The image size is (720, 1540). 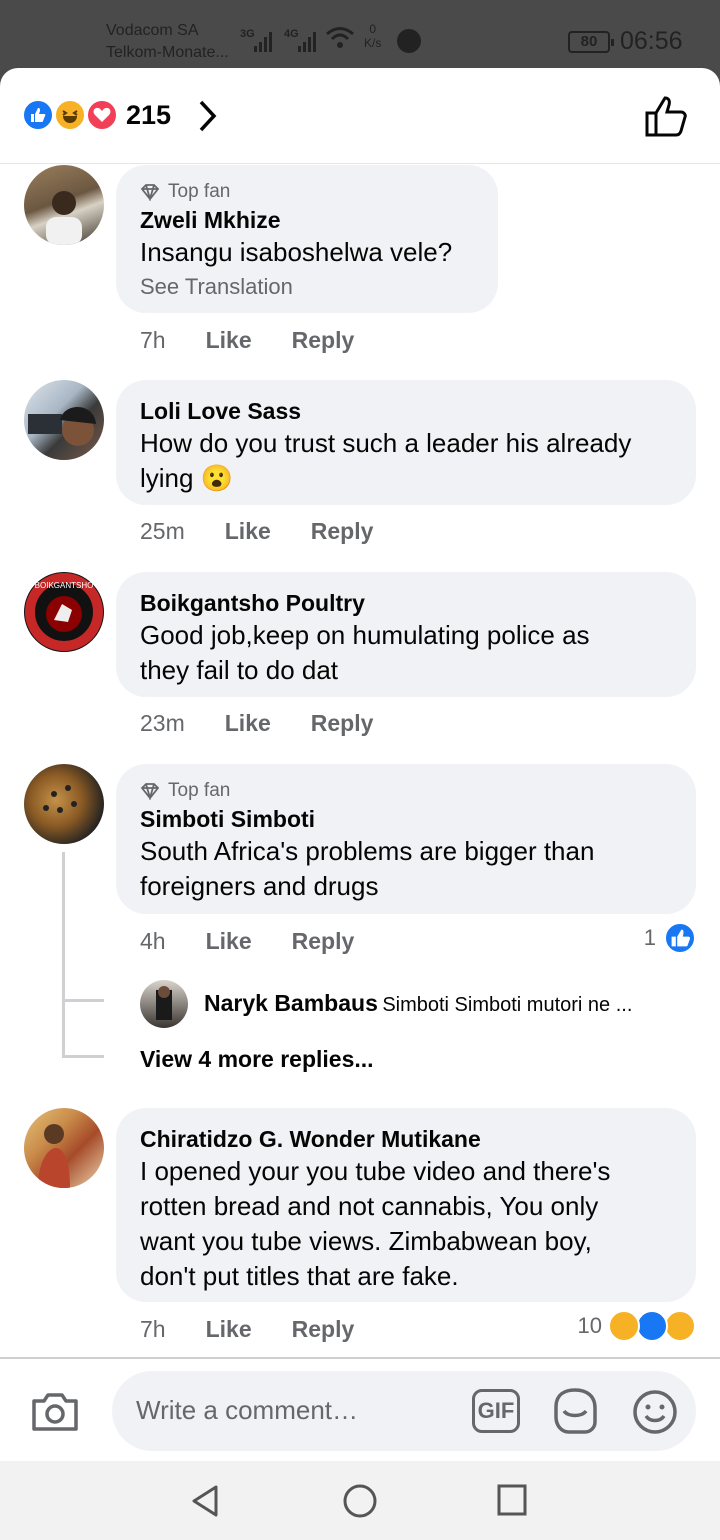 I want to click on back-icon, so click(x=206, y=1501).